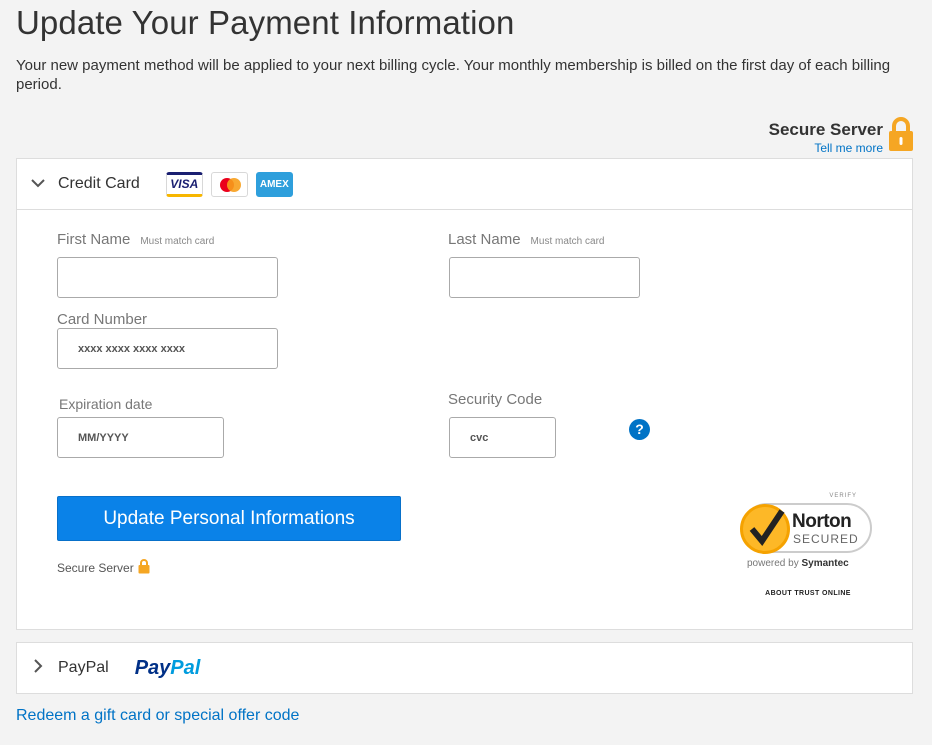  I want to click on expiration-date-input, so click(140, 437).